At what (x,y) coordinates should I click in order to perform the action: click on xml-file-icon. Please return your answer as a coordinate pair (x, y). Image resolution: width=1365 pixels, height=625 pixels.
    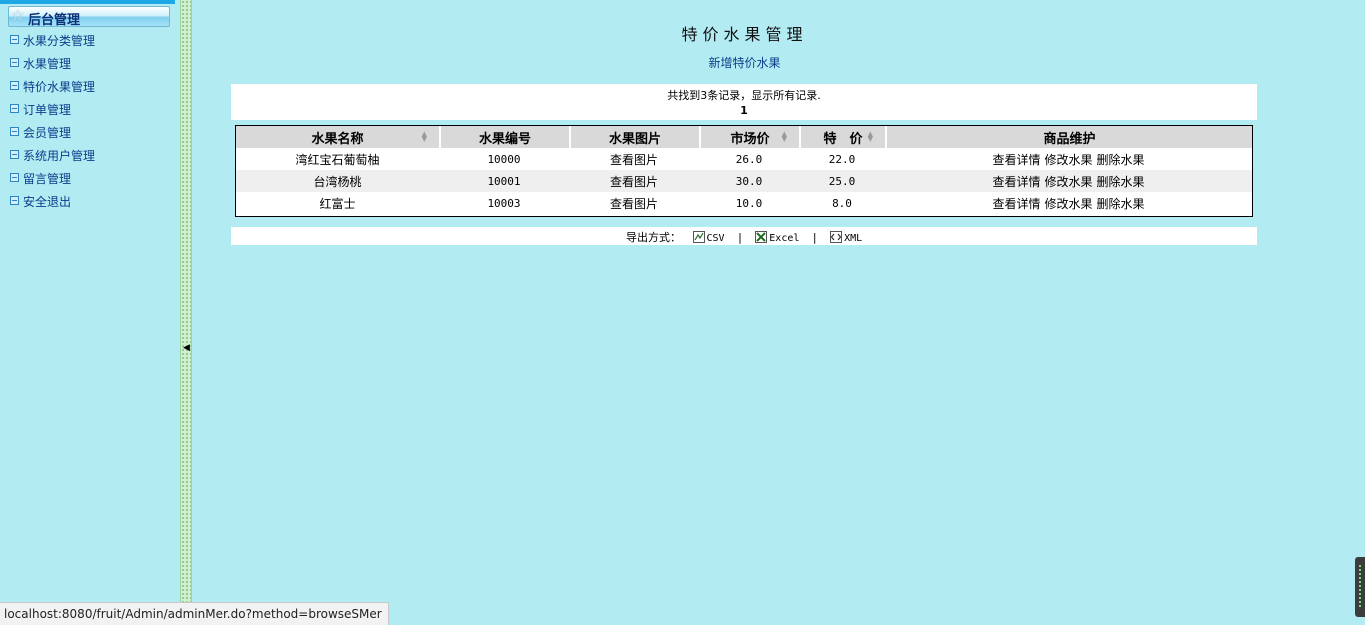
    Looking at the image, I should click on (836, 237).